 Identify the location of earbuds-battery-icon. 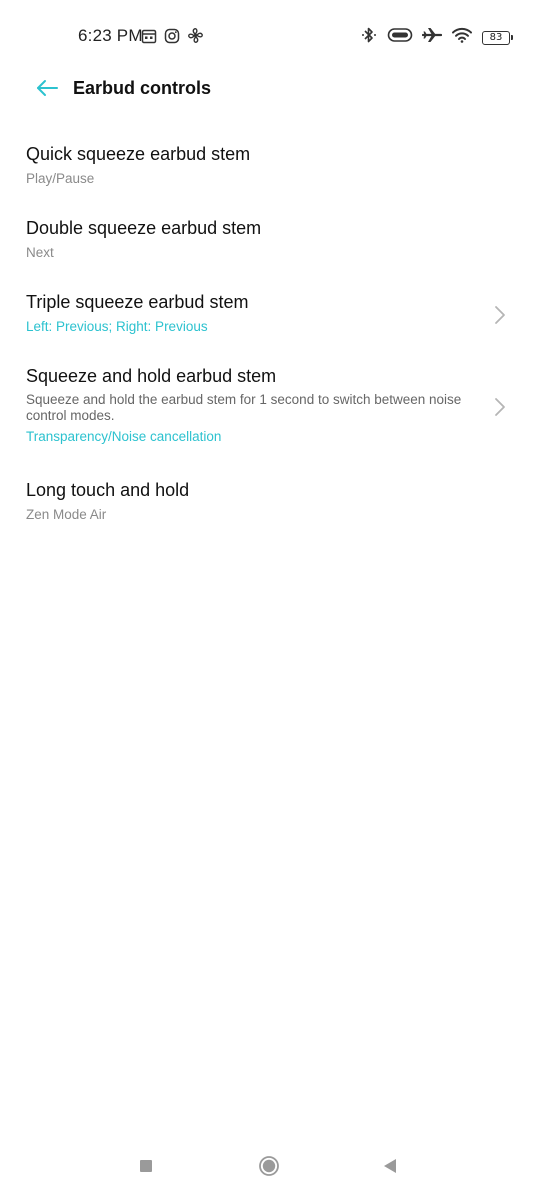
(400, 37).